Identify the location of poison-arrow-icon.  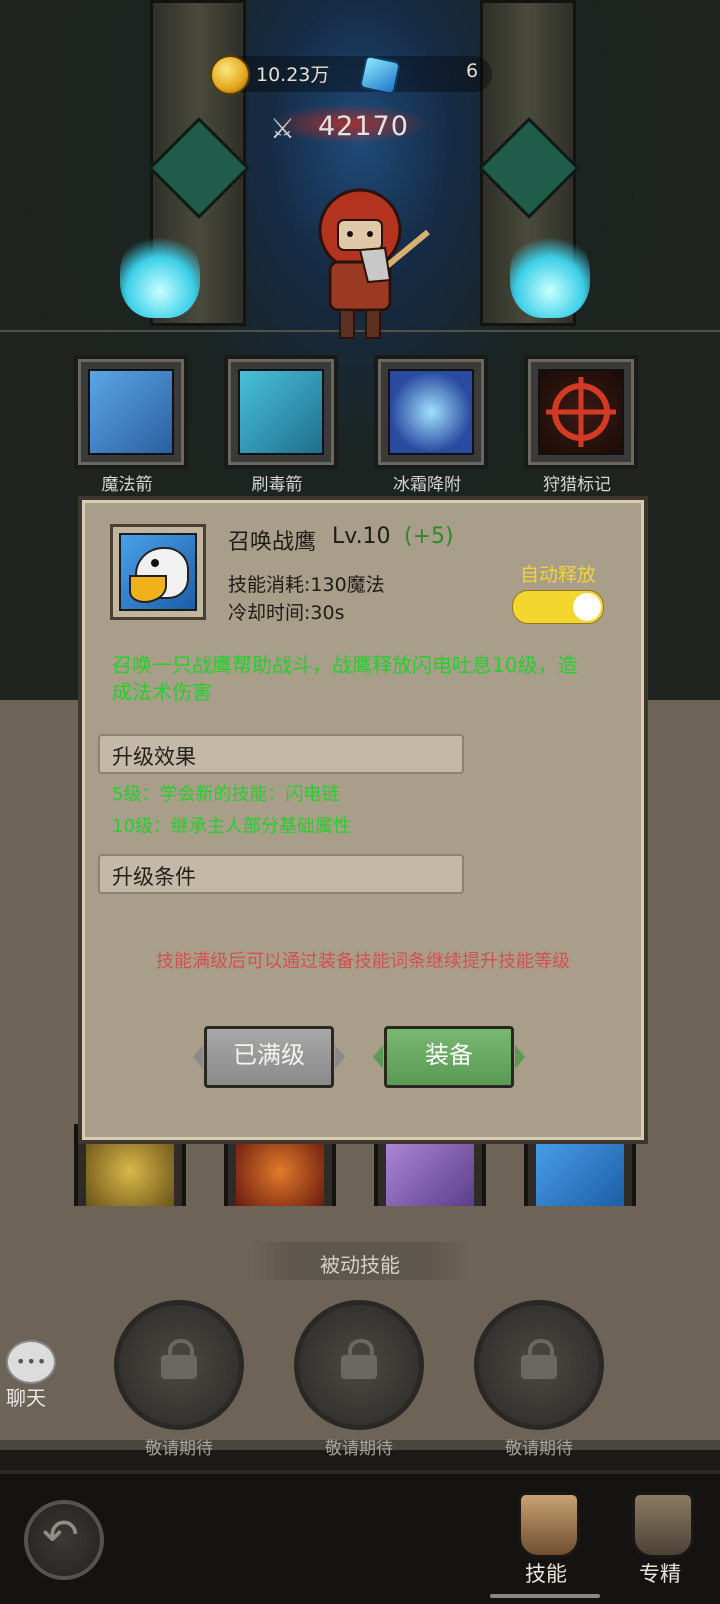
(281, 412).